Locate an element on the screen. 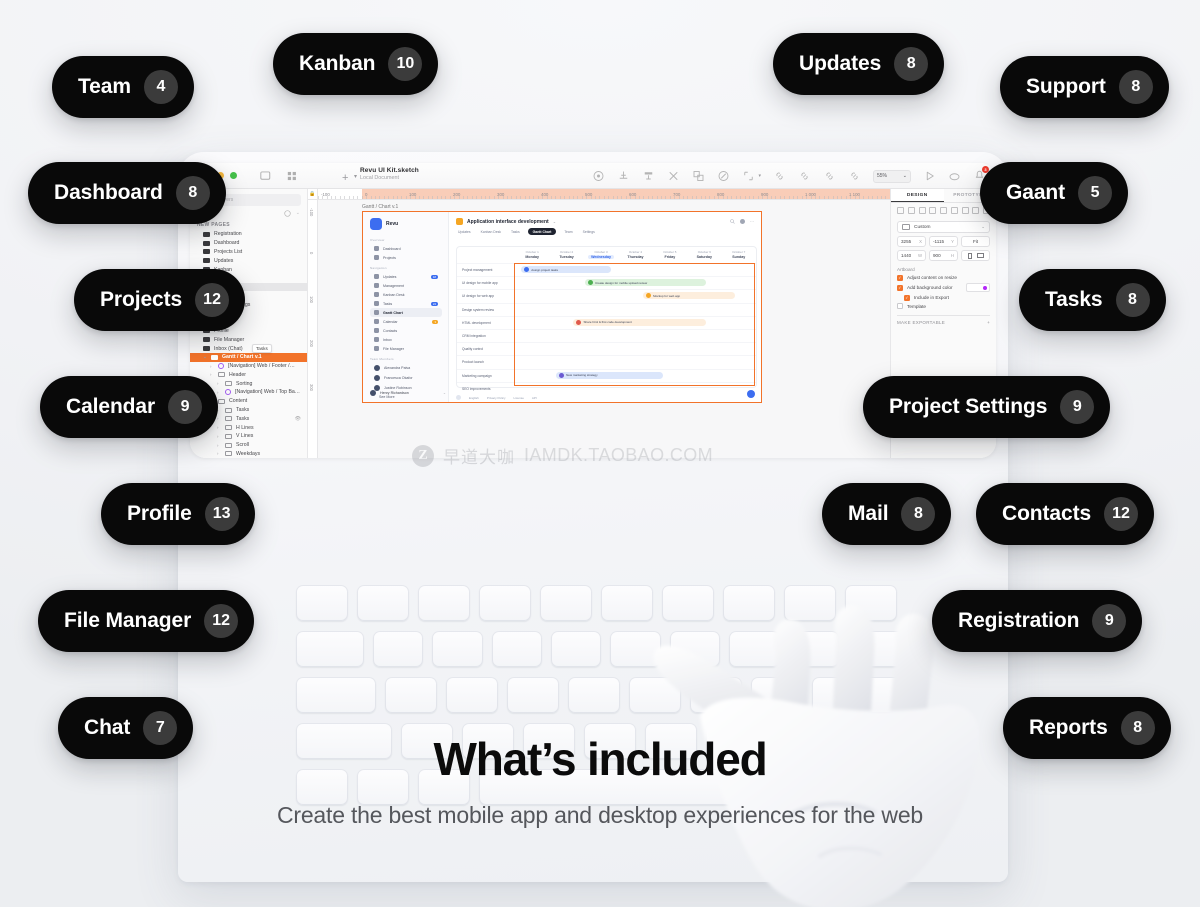  app-sidebar-item: Contacts is located at coordinates (406, 330).